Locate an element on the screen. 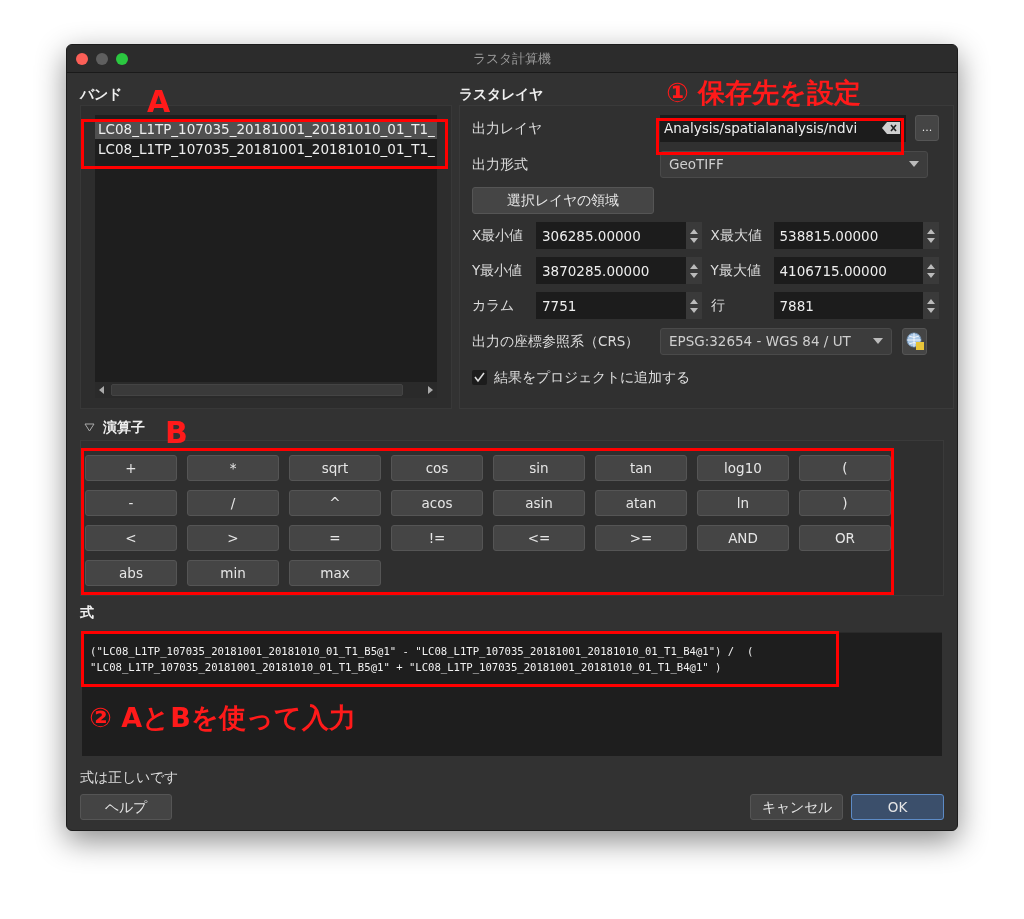 Image resolution: width=1024 pixels, height=919 pixels. checkbox-label: 結果をプロジェクトに追加する is located at coordinates (592, 377).